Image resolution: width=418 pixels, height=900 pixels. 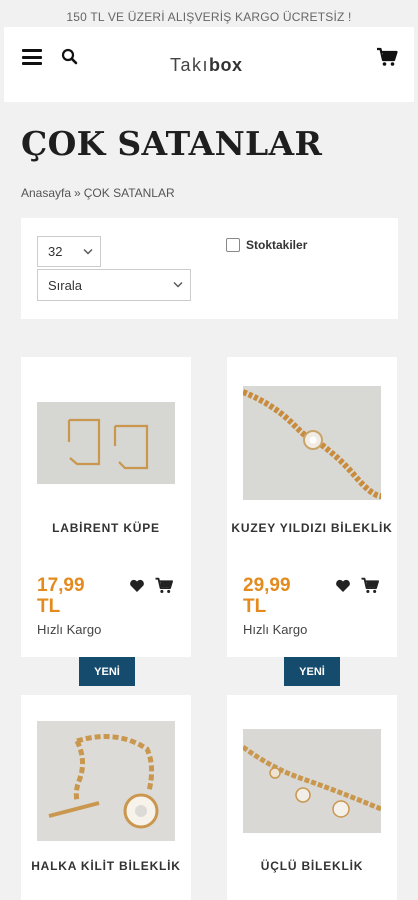 What do you see at coordinates (387, 57) in the screenshot?
I see `shopping-cart-icon` at bounding box center [387, 57].